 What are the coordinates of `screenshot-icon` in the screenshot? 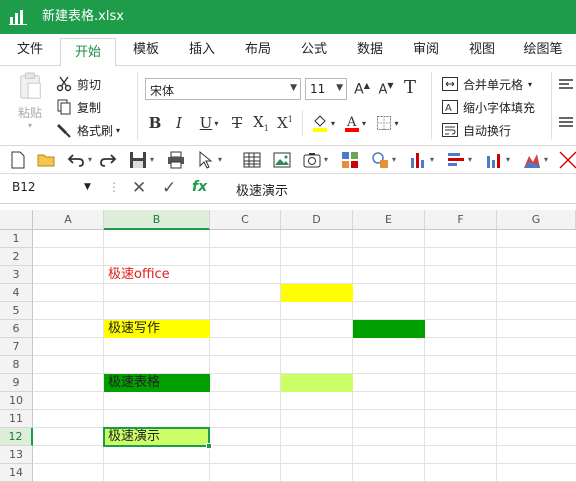 It's located at (312, 160).